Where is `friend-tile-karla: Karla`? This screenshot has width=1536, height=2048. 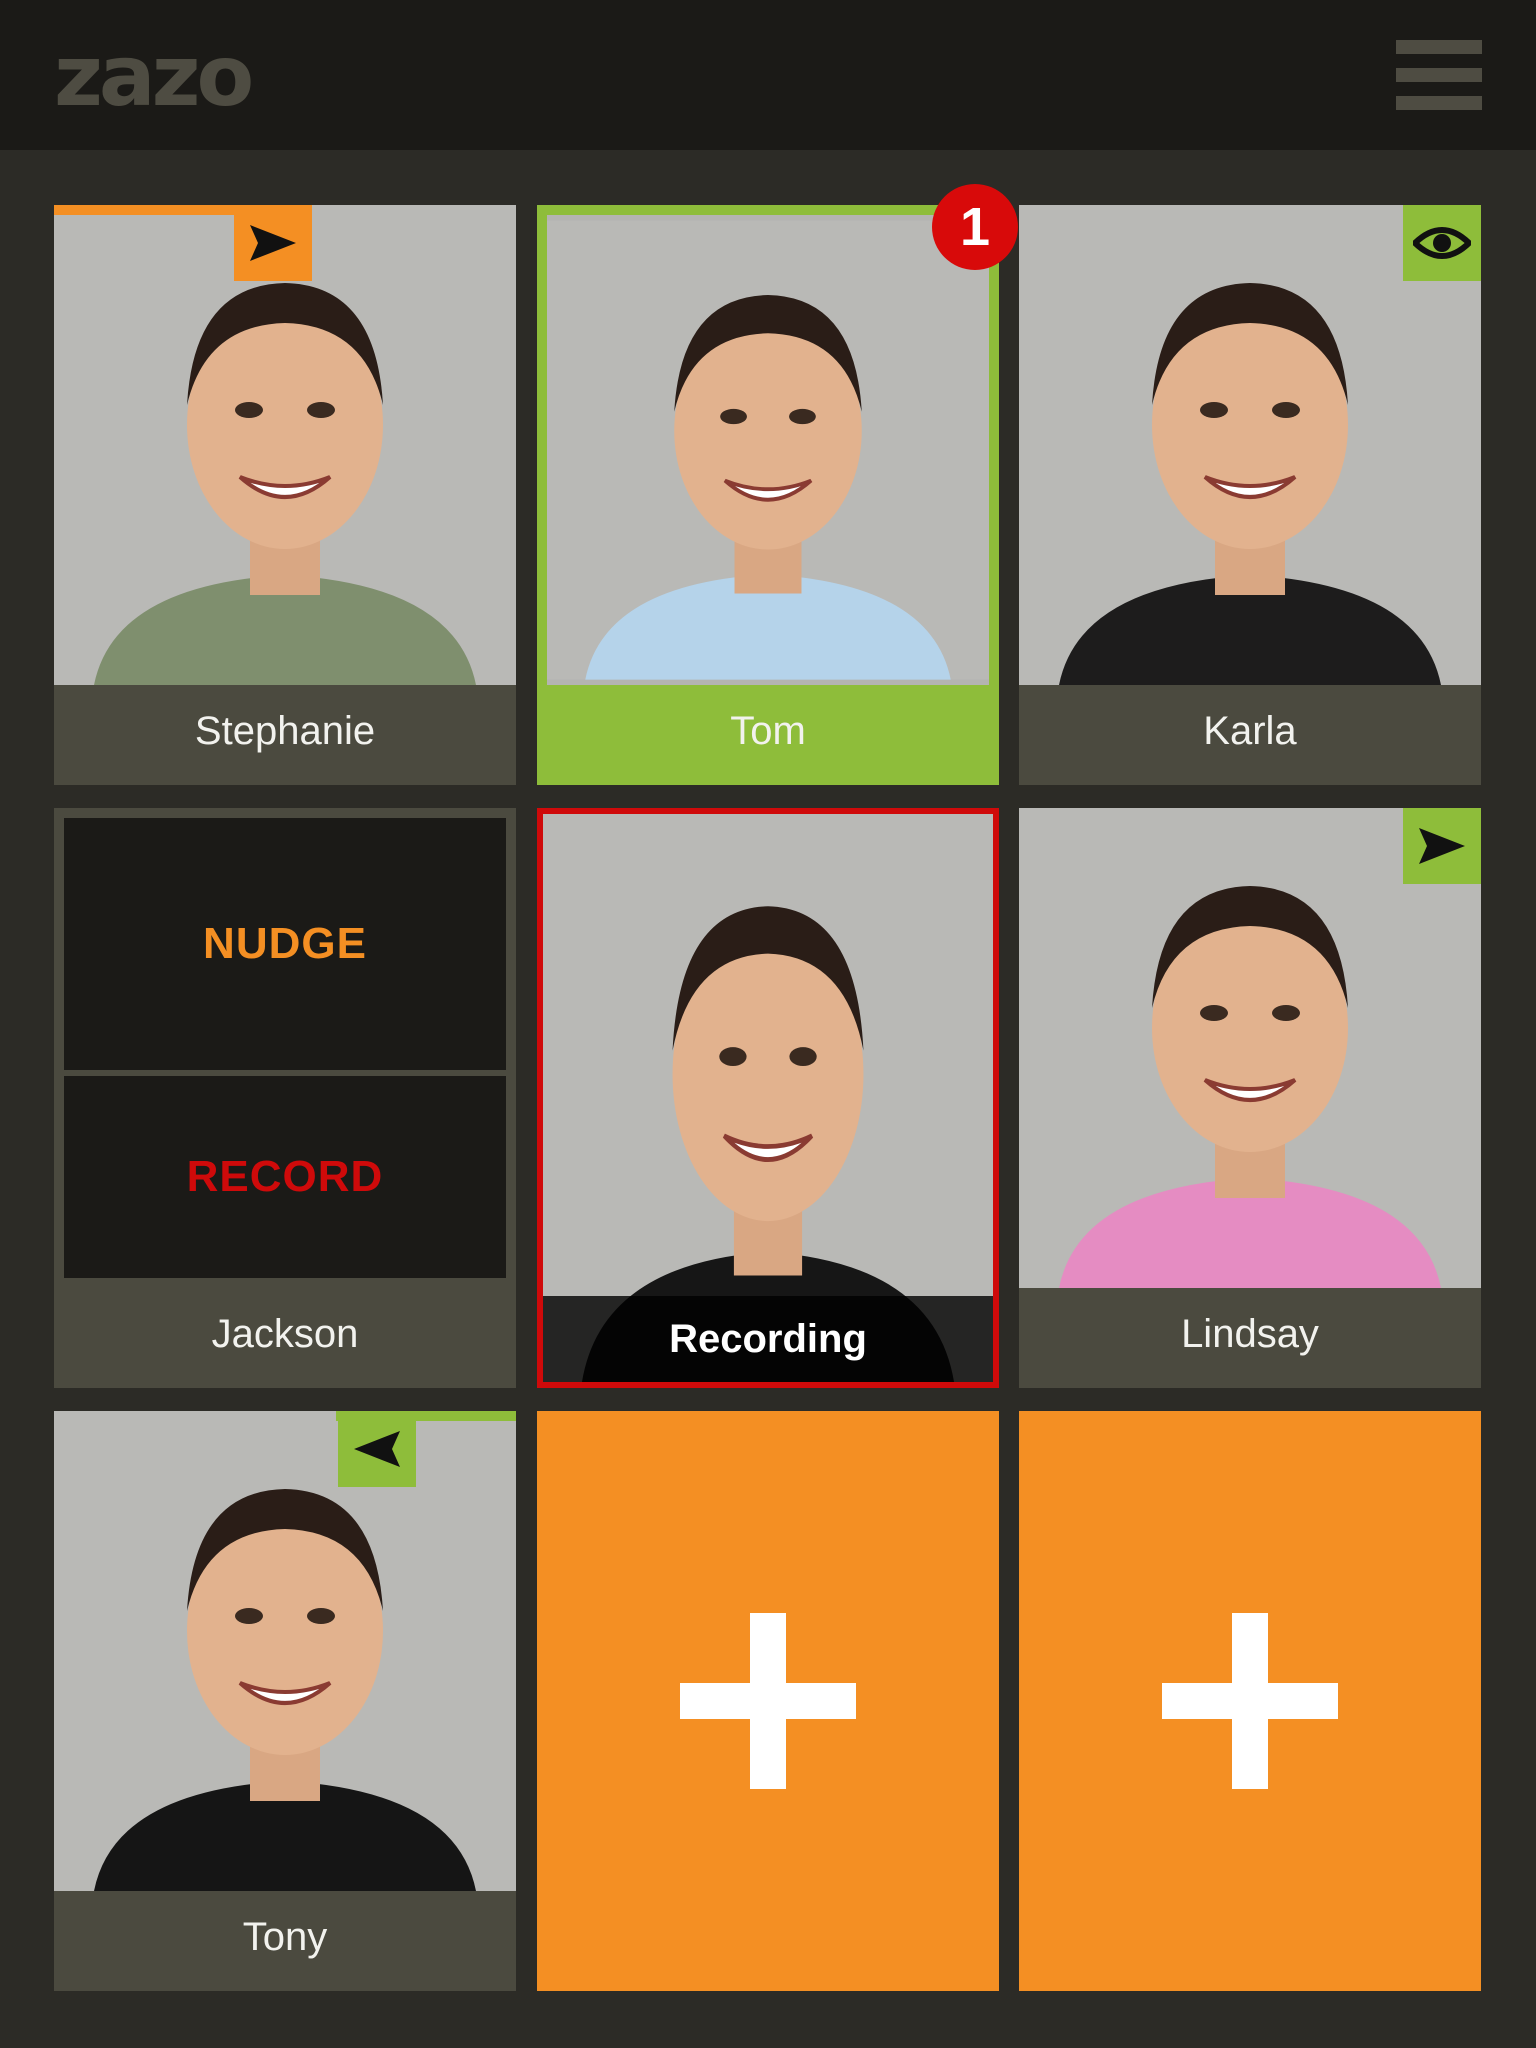
friend-tile-karla: Karla is located at coordinates (1250, 495).